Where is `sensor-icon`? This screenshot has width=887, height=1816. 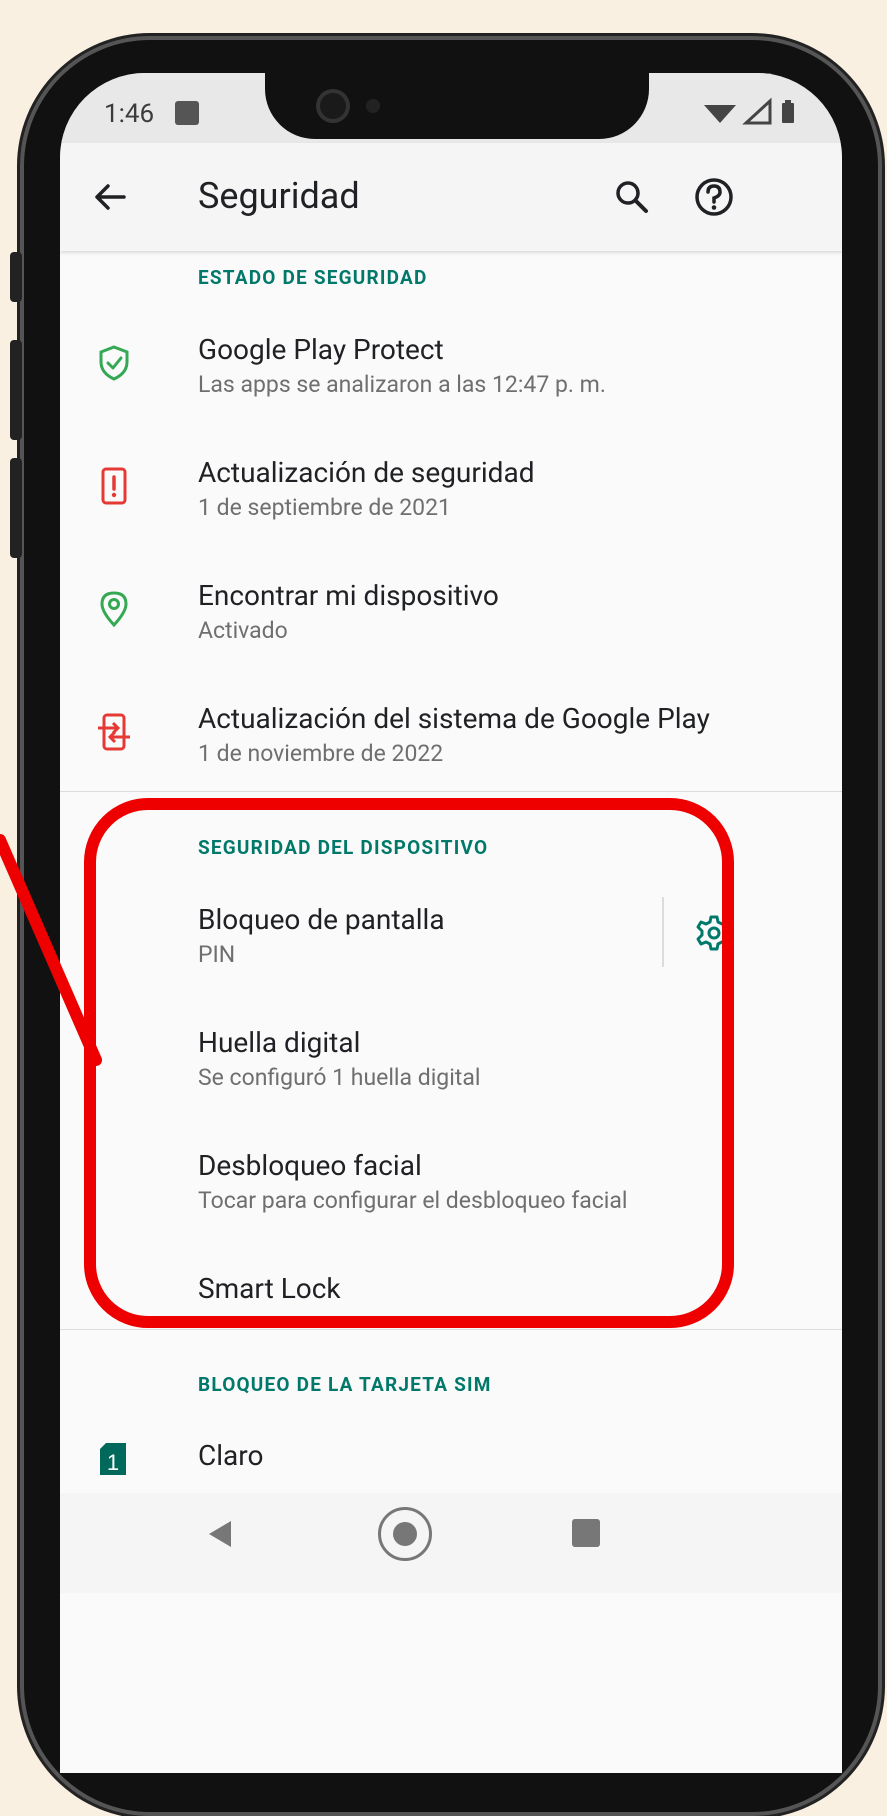 sensor-icon is located at coordinates (373, 106).